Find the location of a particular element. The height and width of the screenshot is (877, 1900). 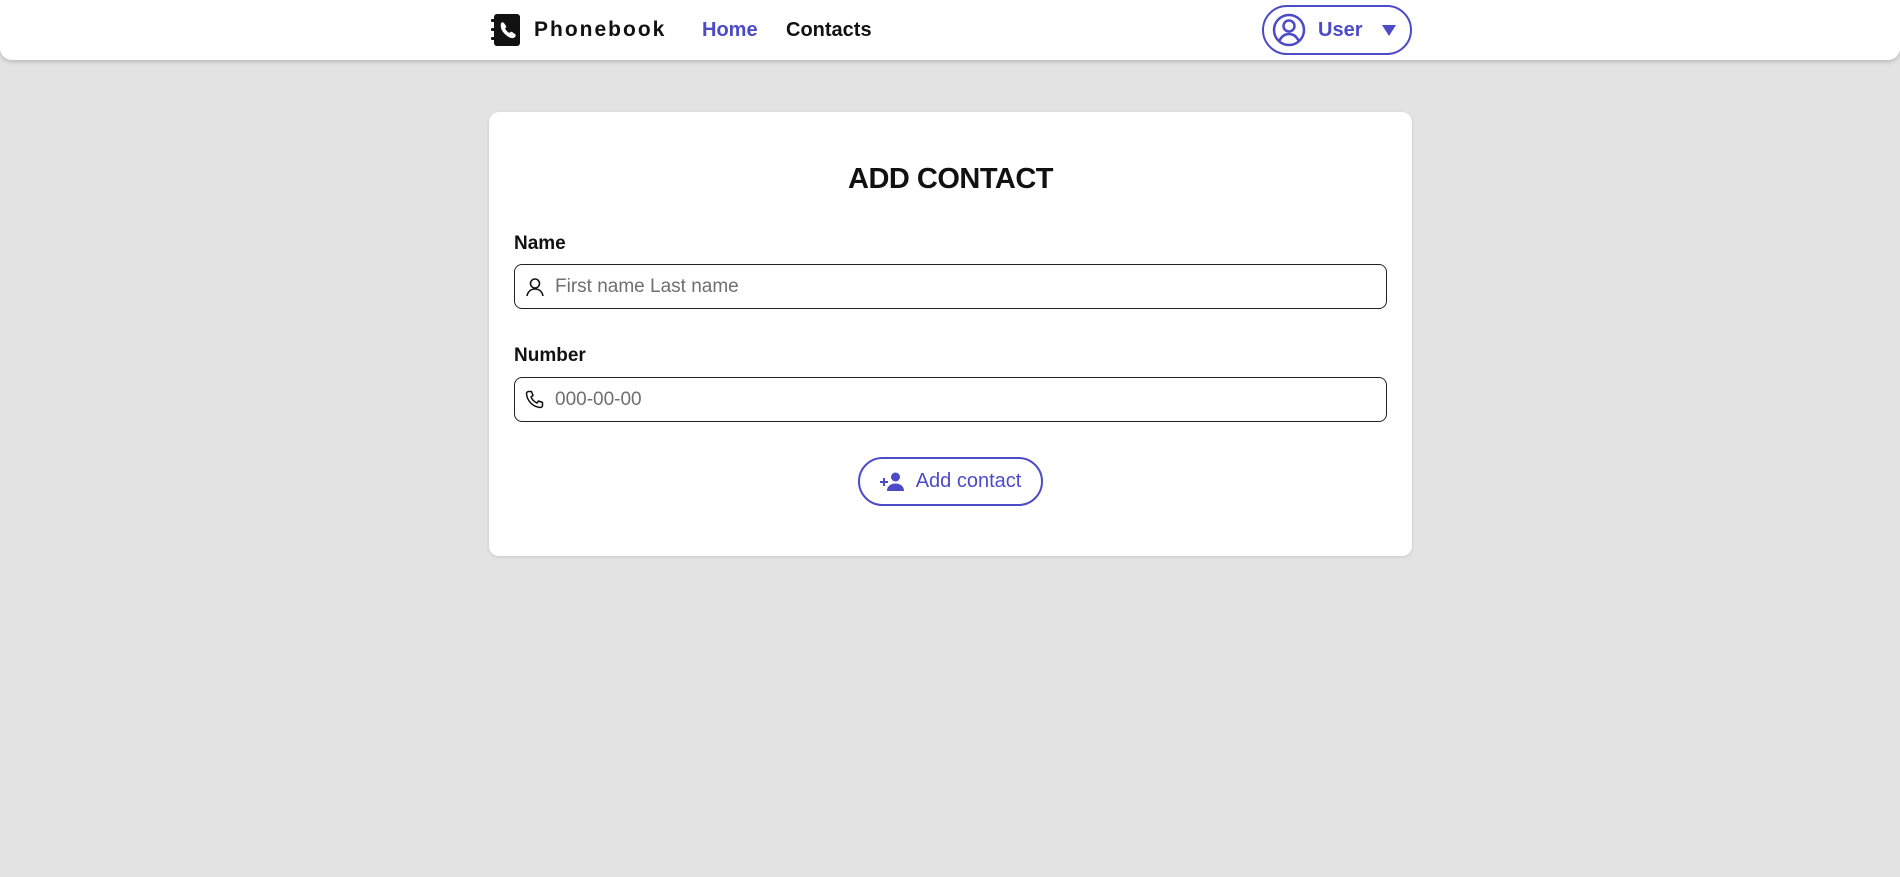

name-label: Name is located at coordinates (540, 243).